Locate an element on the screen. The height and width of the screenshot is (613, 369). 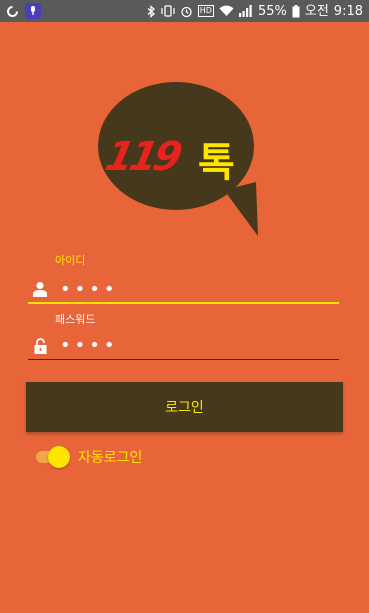
vibrate-icon is located at coordinates (168, 11).